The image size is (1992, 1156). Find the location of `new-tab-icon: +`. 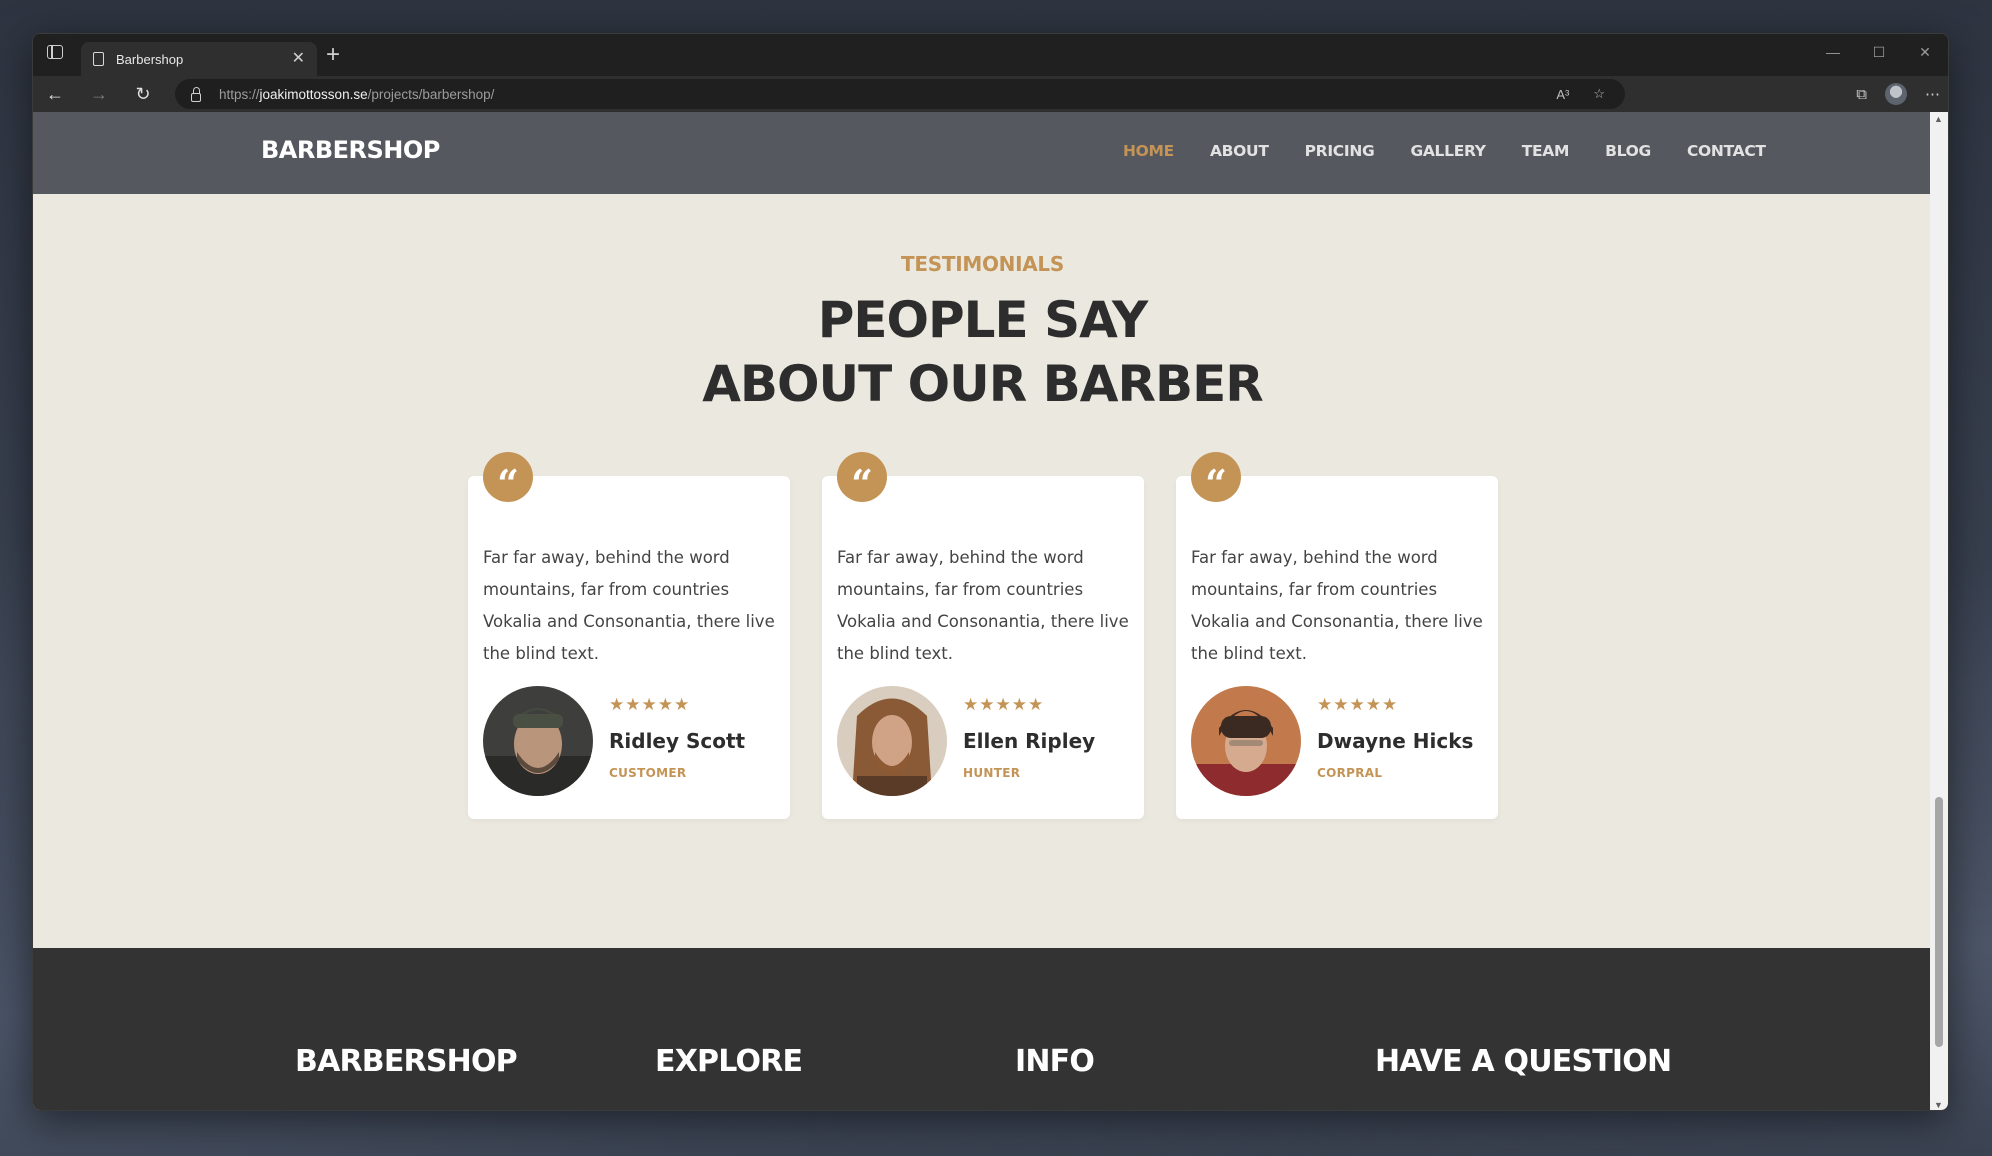

new-tab-icon: + is located at coordinates (333, 55).